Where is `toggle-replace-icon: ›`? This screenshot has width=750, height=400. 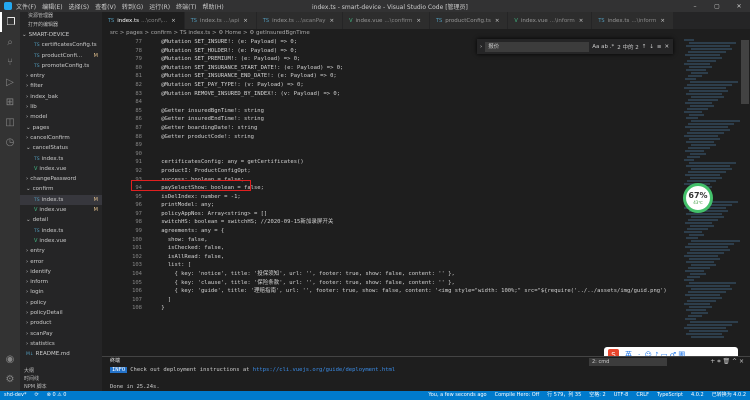 toggle-replace-icon: › is located at coordinates (481, 47).